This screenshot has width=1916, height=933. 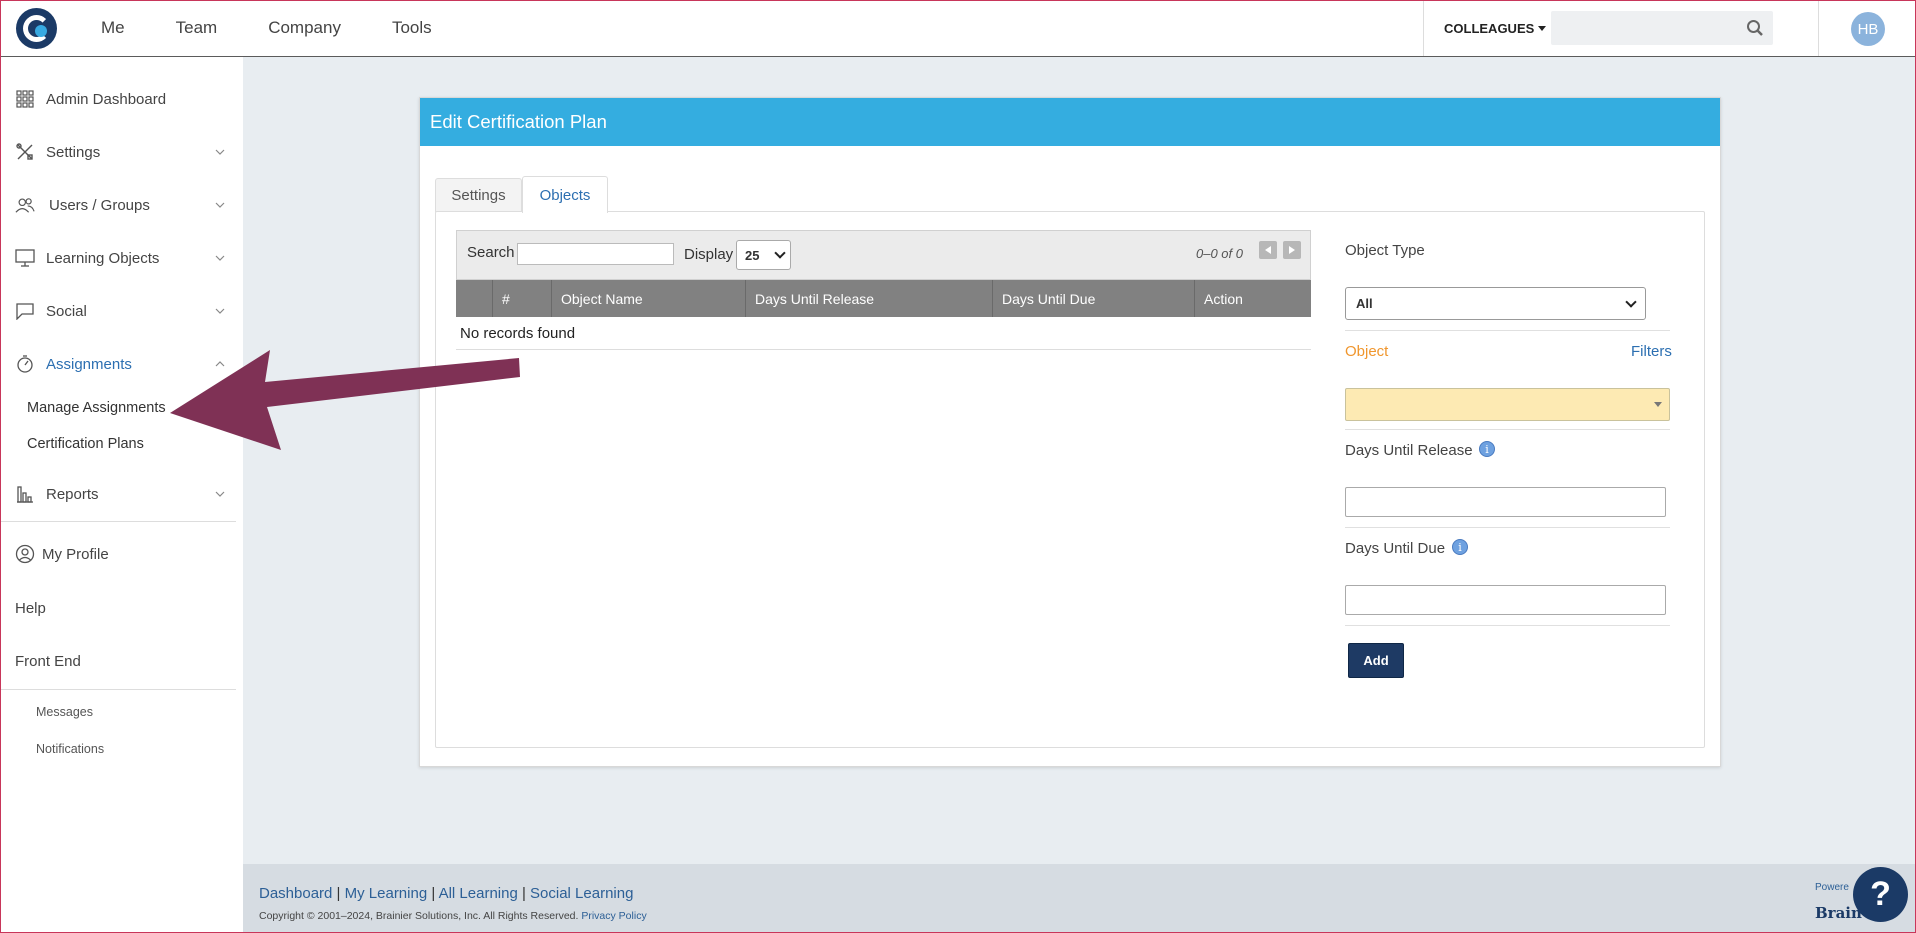 What do you see at coordinates (345, 400) in the screenshot?
I see `annotation-arrow` at bounding box center [345, 400].